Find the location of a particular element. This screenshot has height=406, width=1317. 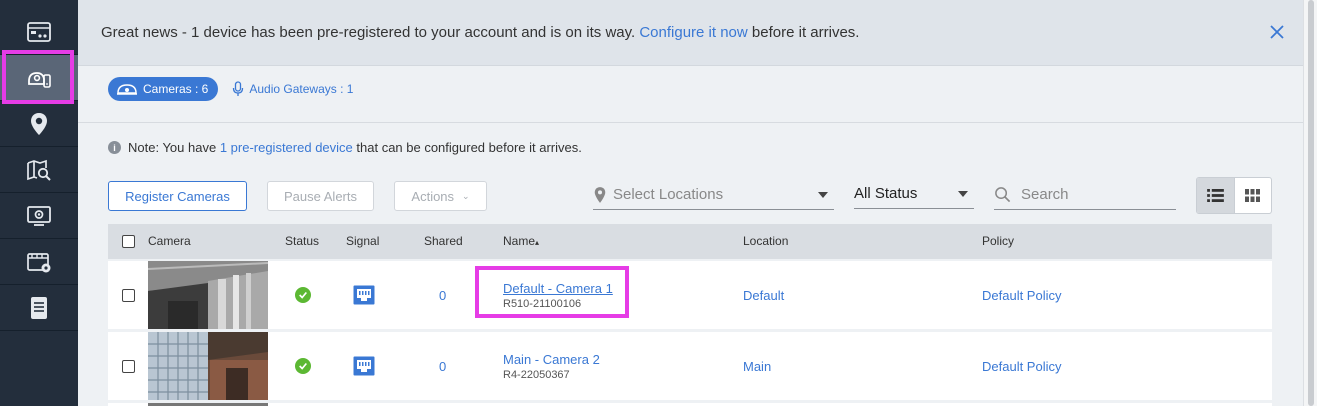

column-header-signal: Signal is located at coordinates (362, 241).